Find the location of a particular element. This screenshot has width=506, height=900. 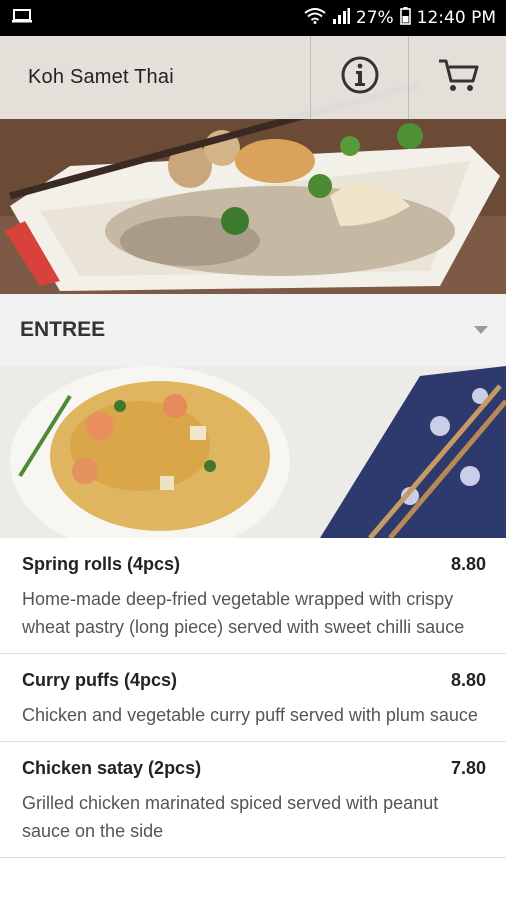

cart-button is located at coordinates (457, 77).